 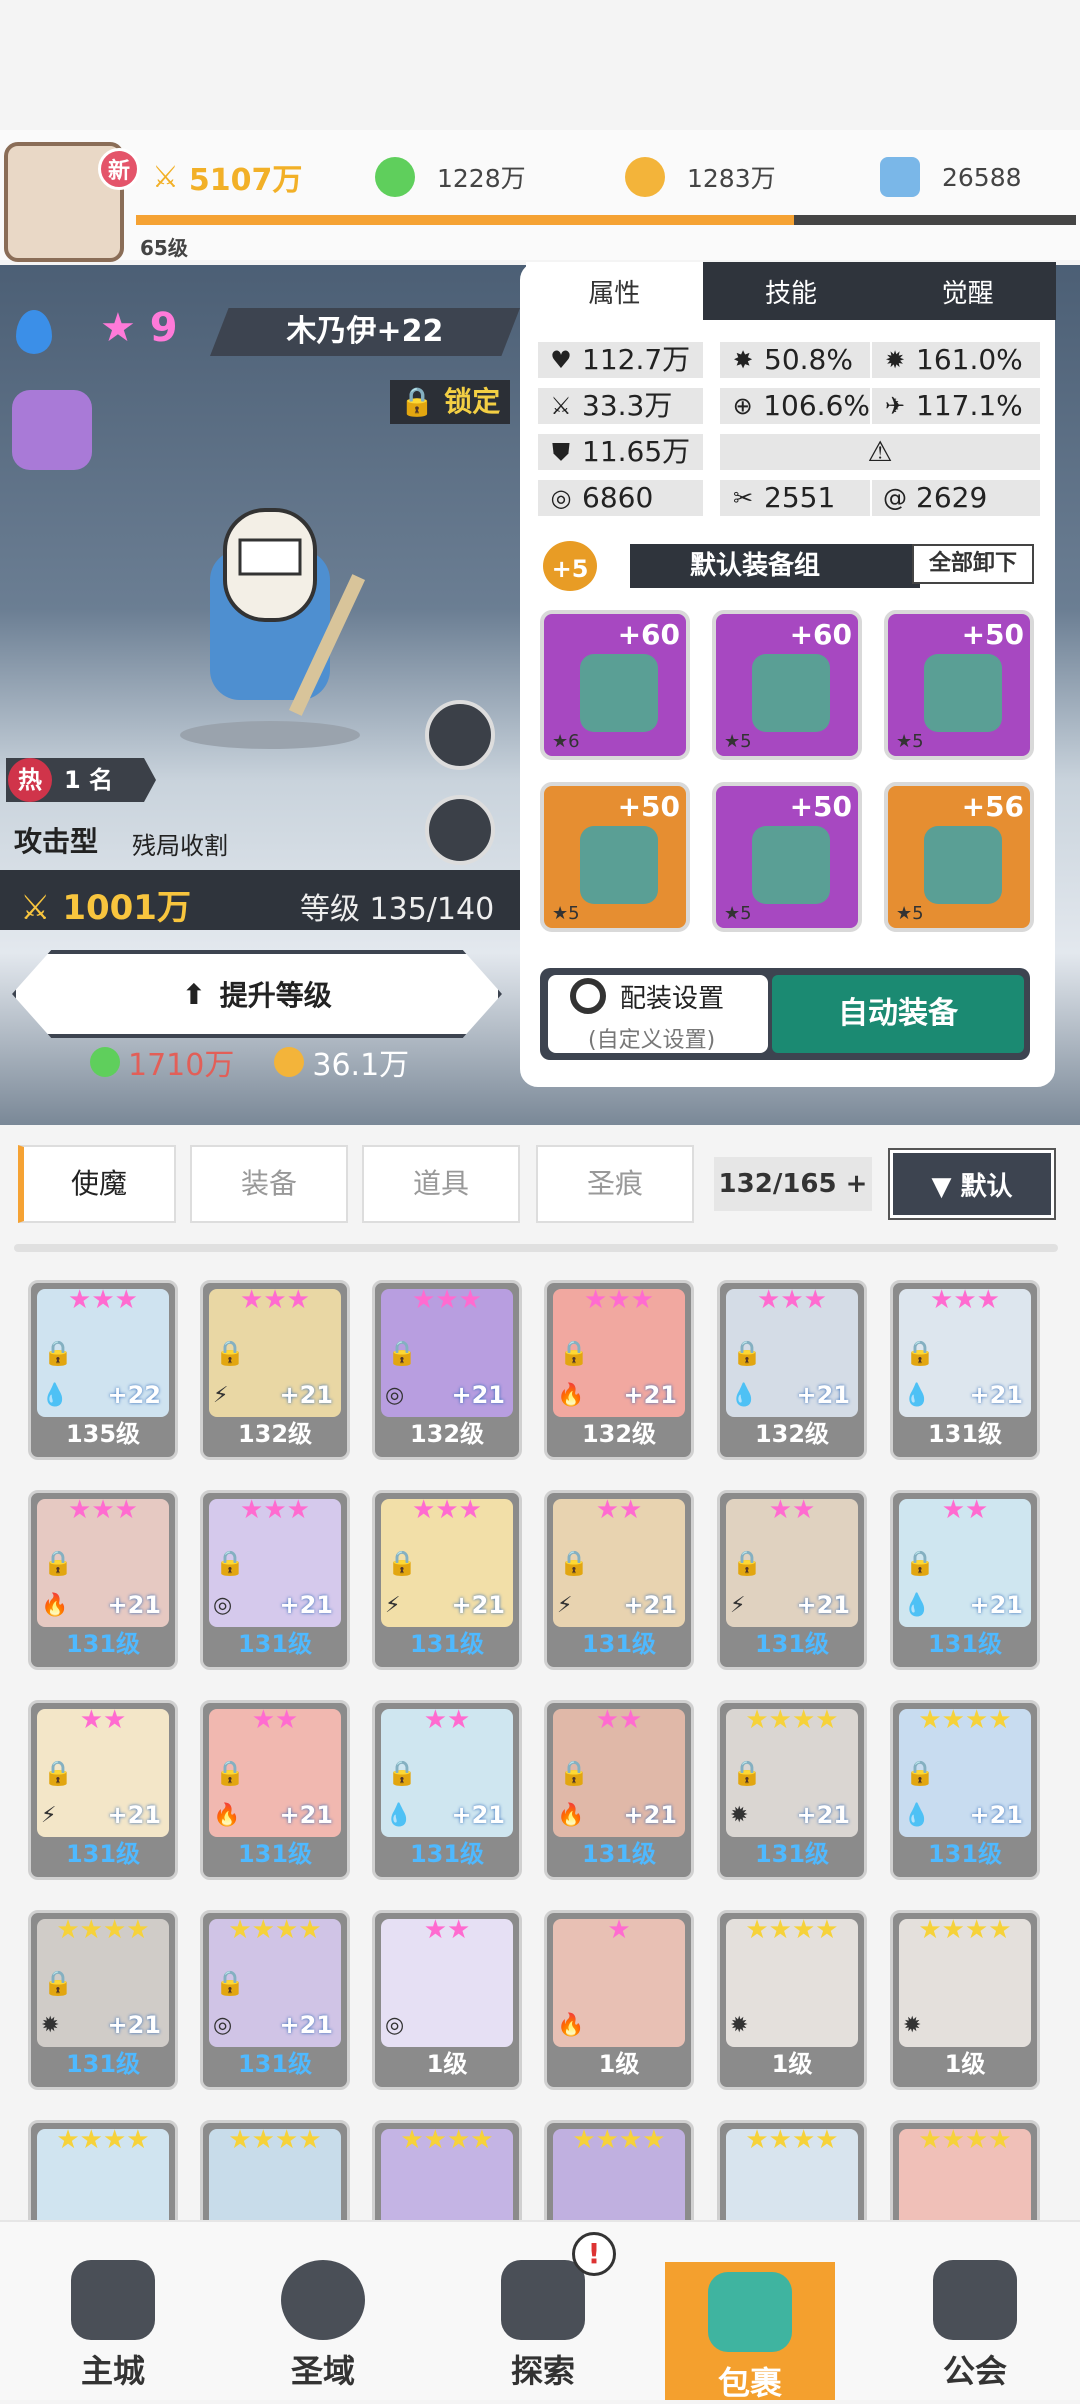 I want to click on hero-card: ★★★★ 🔒 💧 +21 131级, so click(x=965, y=1790).